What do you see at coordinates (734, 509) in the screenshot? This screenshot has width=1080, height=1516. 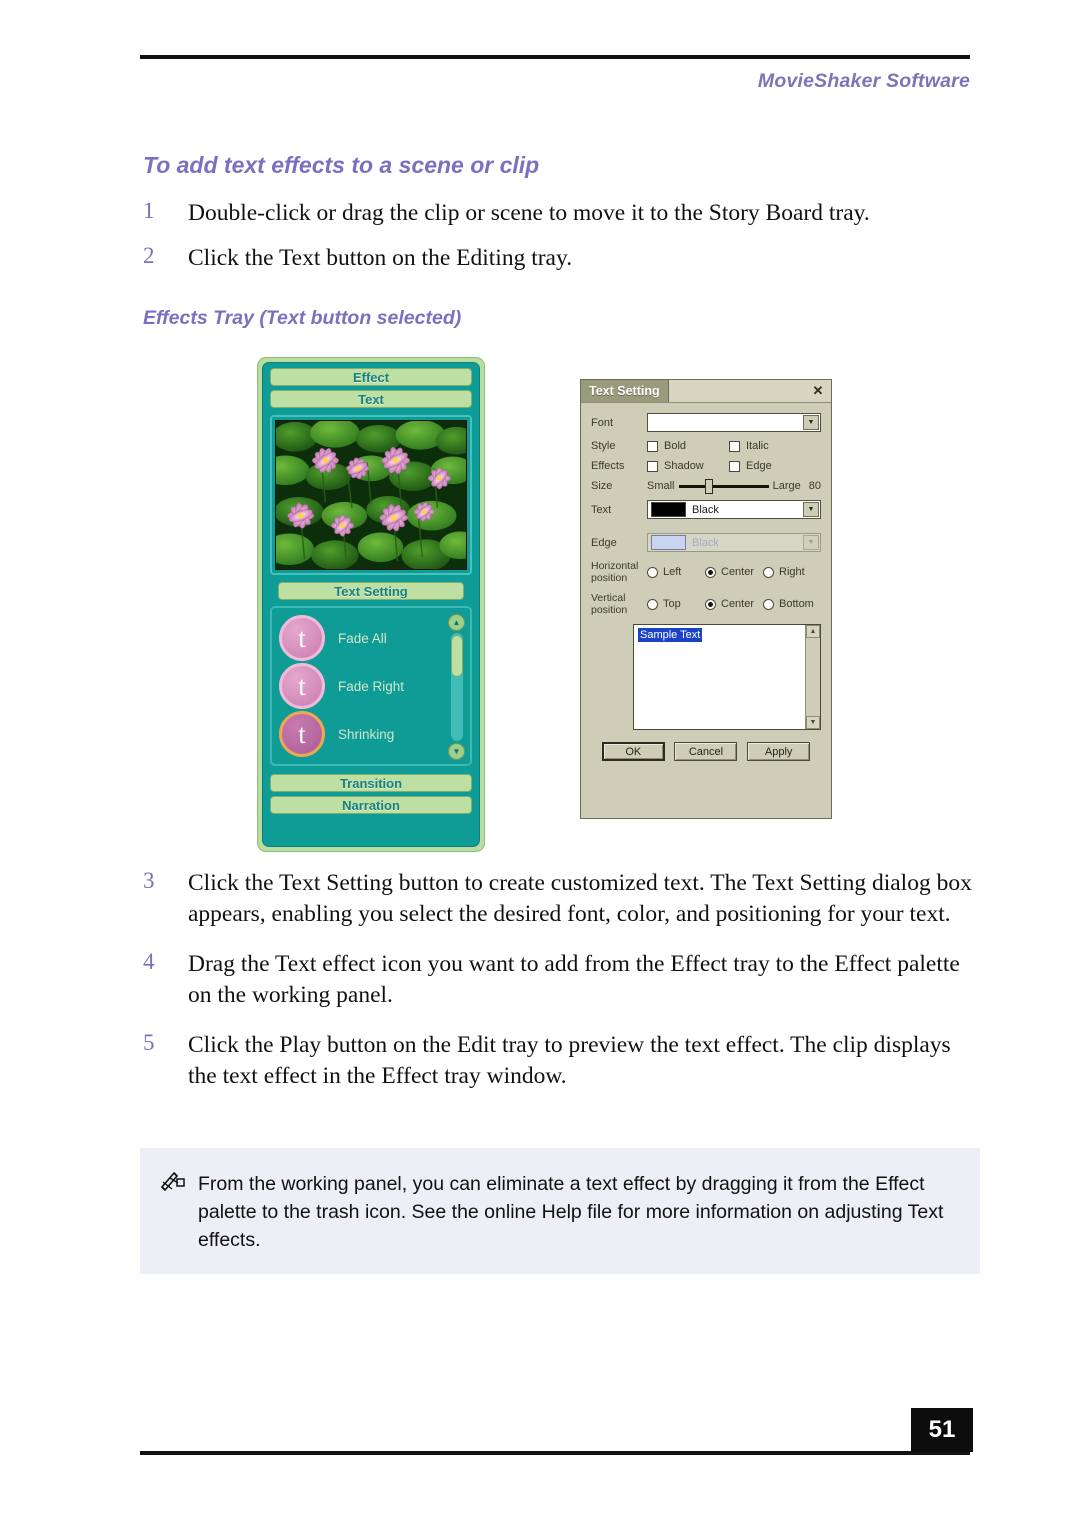 I see `text-color-select: Black ▼` at bounding box center [734, 509].